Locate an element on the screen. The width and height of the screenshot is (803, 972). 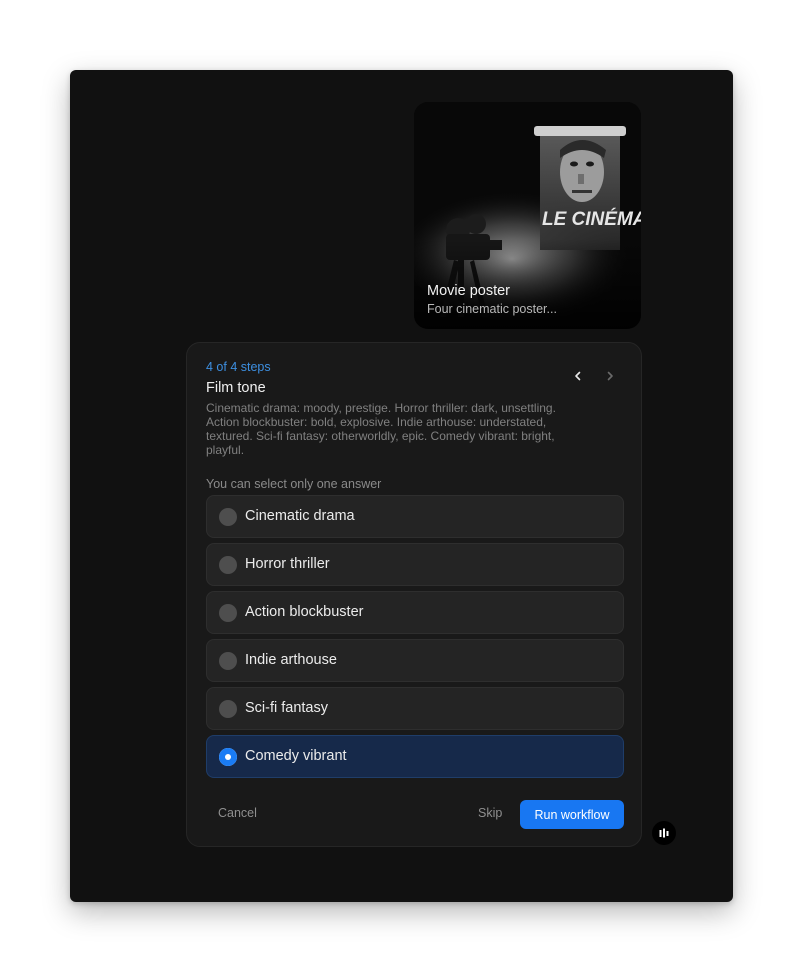
option-action-blockbuster: Action blockbuster is located at coordinates (415, 612).